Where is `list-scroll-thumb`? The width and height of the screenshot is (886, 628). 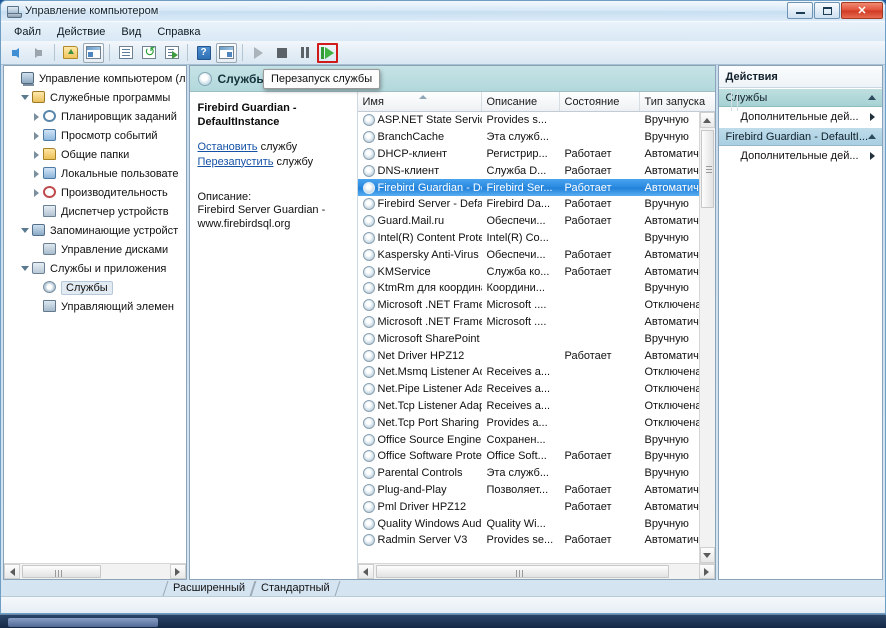 list-scroll-thumb is located at coordinates (522, 571).